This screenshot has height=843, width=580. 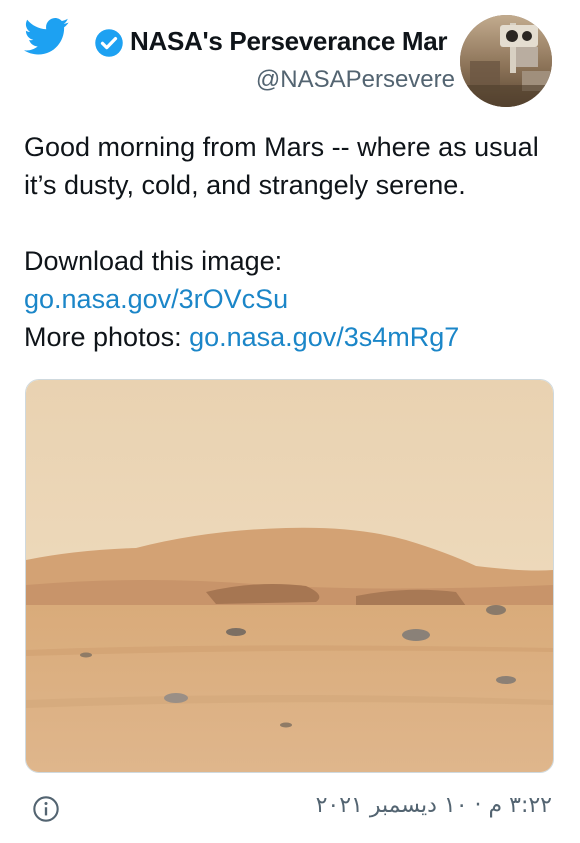 What do you see at coordinates (506, 61) in the screenshot?
I see `avatar` at bounding box center [506, 61].